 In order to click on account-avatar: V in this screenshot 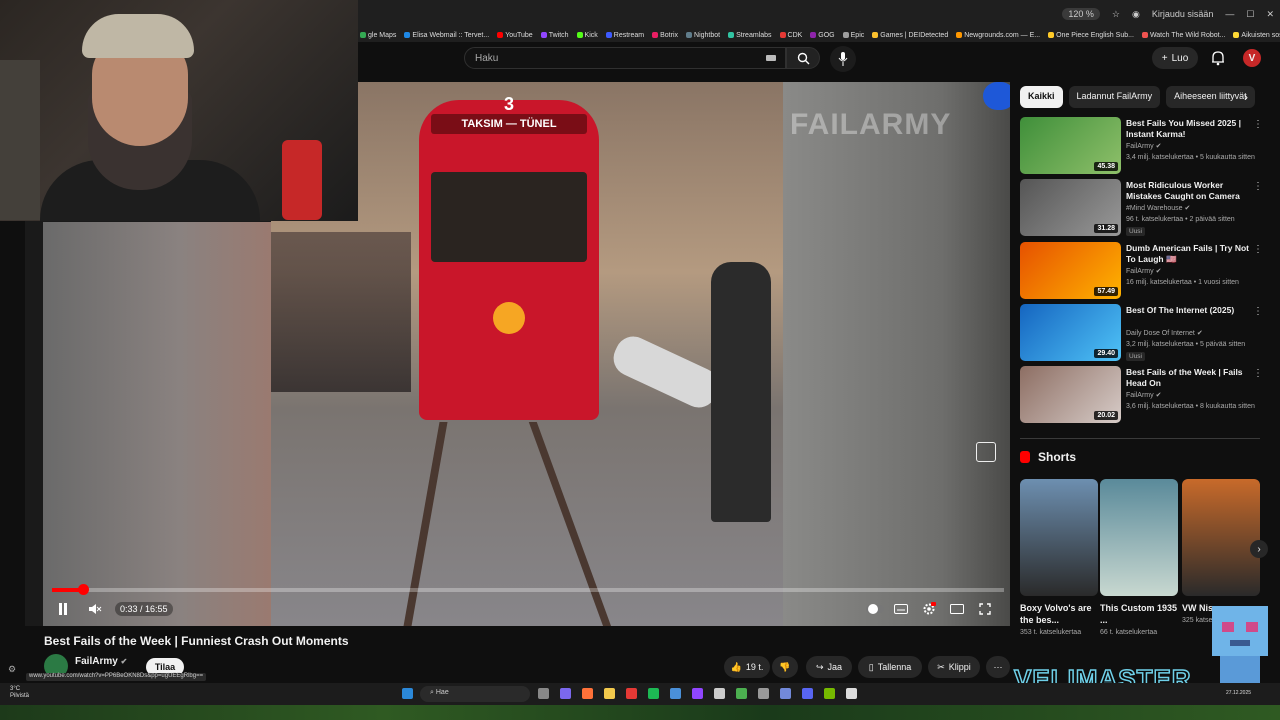, I will do `click(1252, 58)`.